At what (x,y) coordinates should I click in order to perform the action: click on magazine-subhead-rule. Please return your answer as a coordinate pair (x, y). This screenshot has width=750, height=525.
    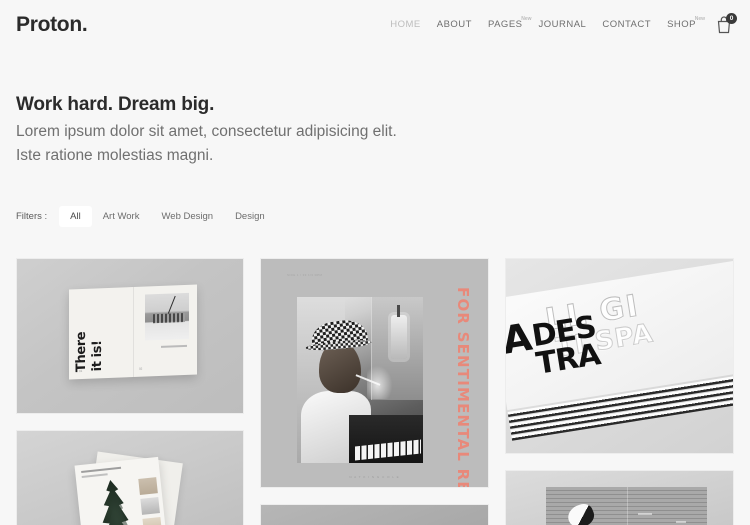
    Looking at the image, I should click on (94, 475).